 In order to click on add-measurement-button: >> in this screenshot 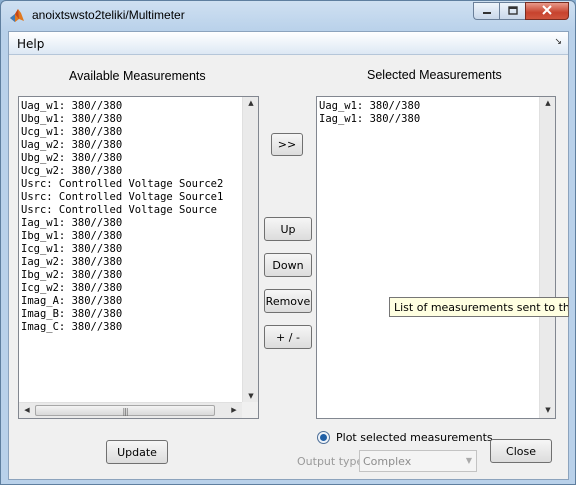, I will do `click(287, 144)`.